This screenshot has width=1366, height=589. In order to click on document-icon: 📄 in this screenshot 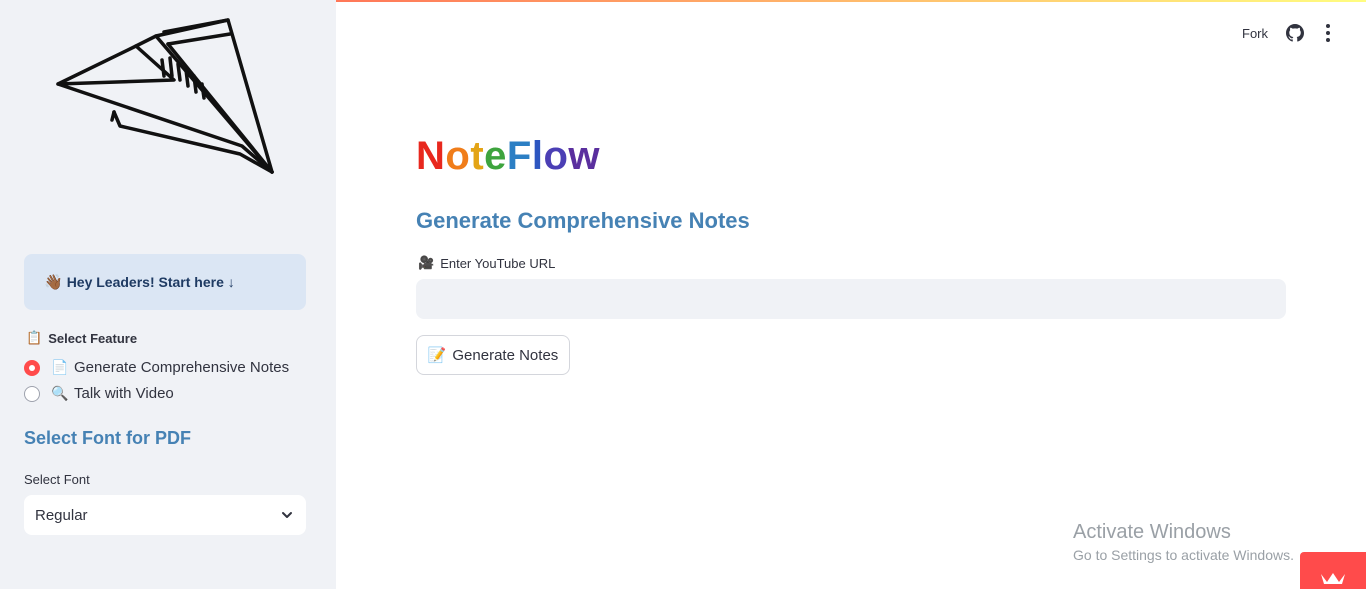, I will do `click(60, 367)`.